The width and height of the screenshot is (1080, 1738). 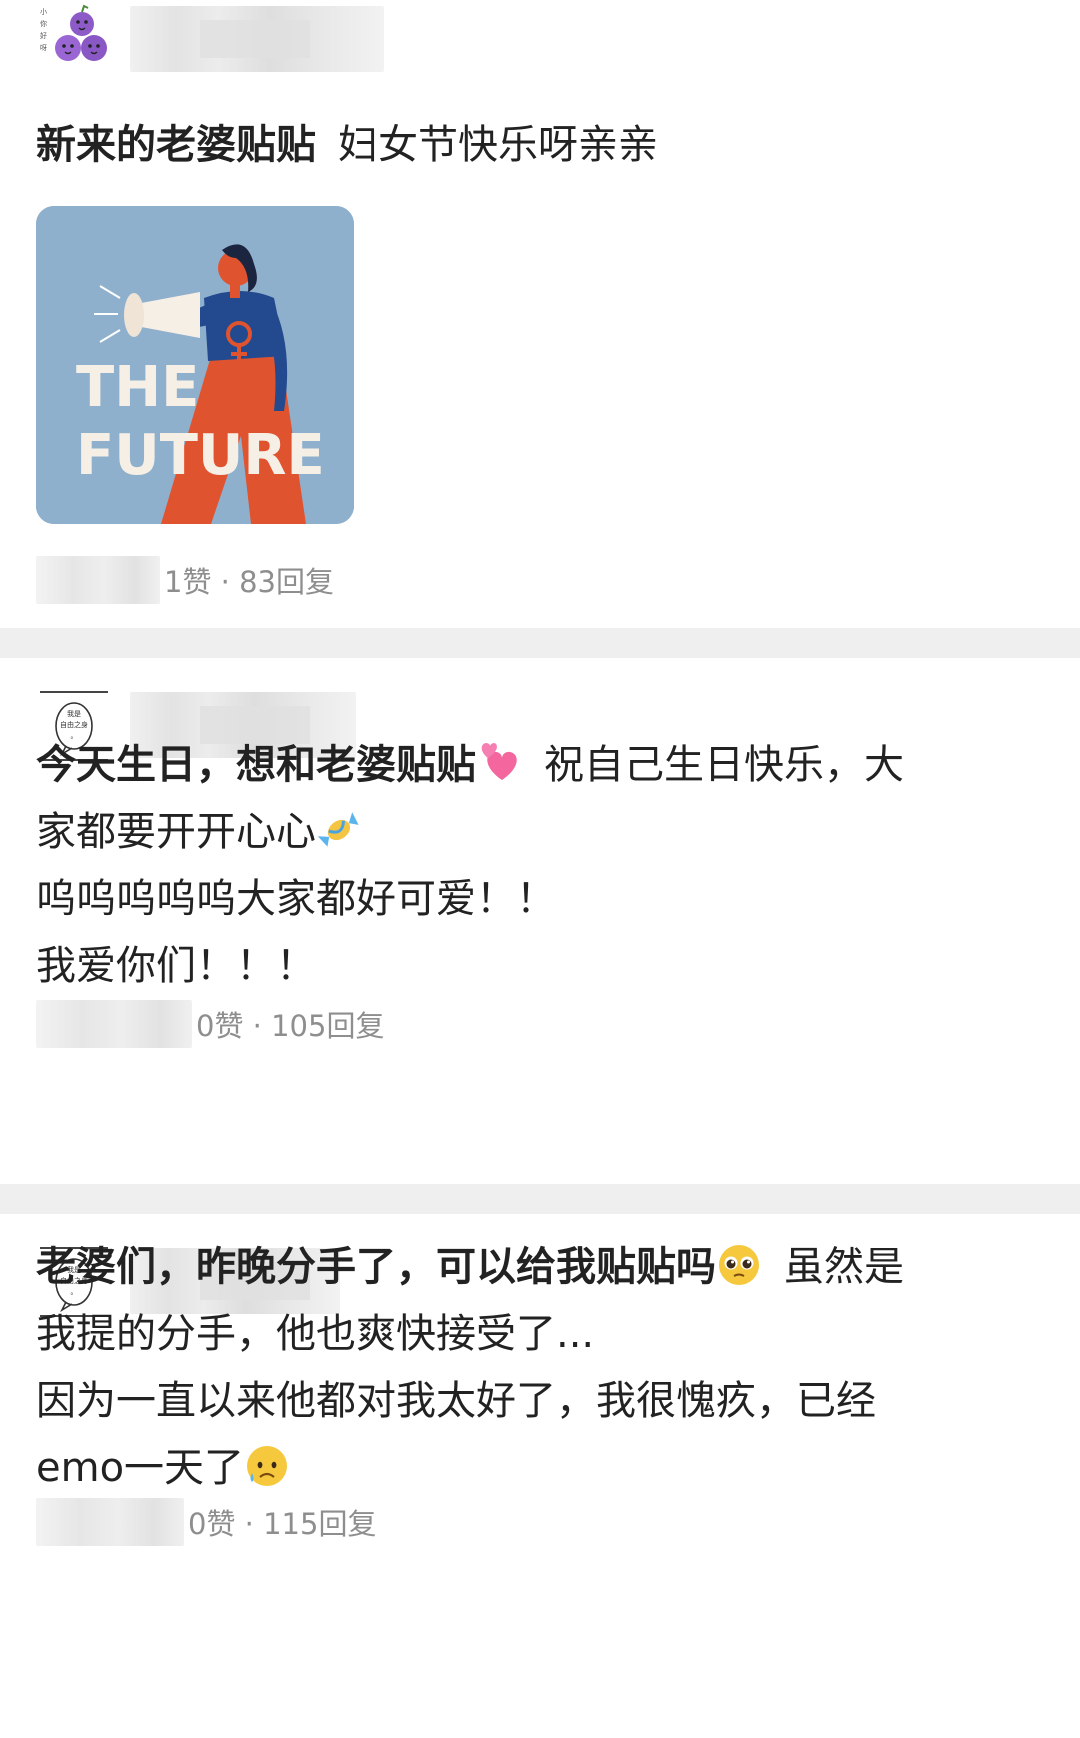 I want to click on grape-cartoon-avatar-icon: 小 你 好 呀, so click(x=74, y=40).